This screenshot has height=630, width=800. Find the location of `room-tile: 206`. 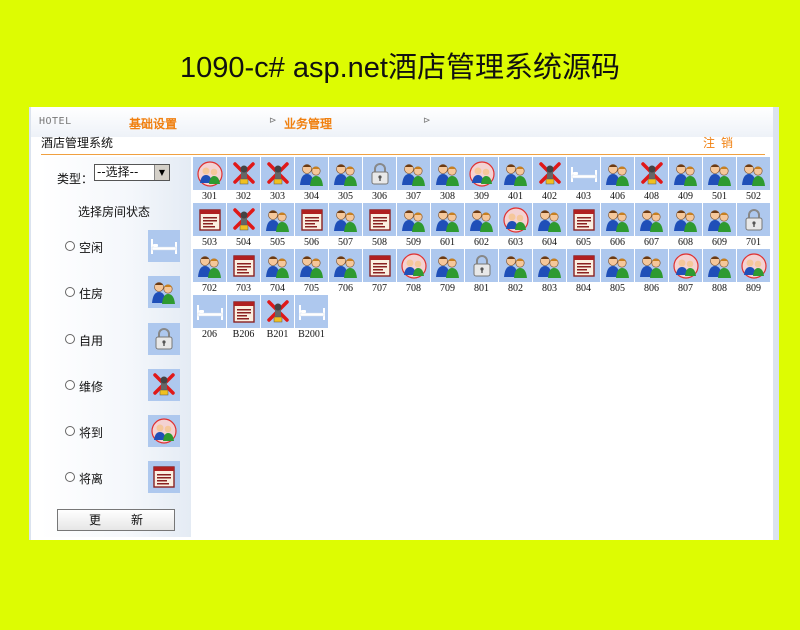

room-tile: 206 is located at coordinates (209, 318).